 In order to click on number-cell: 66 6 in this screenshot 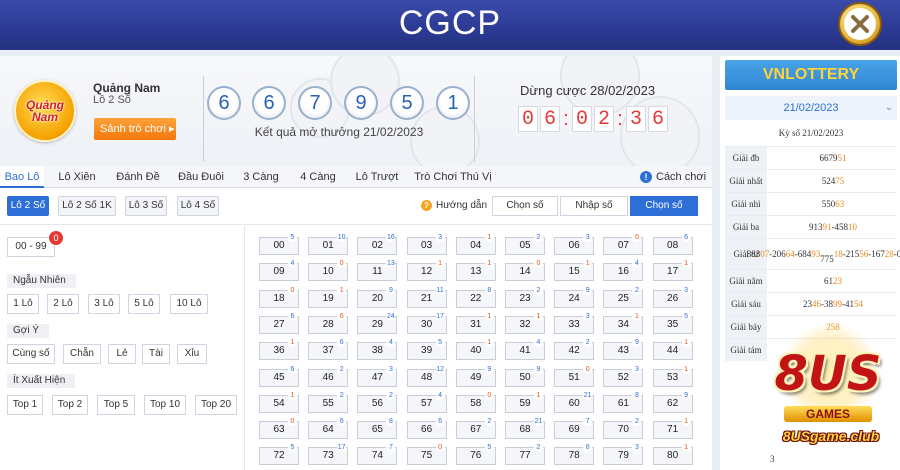, I will do `click(426, 428)`.